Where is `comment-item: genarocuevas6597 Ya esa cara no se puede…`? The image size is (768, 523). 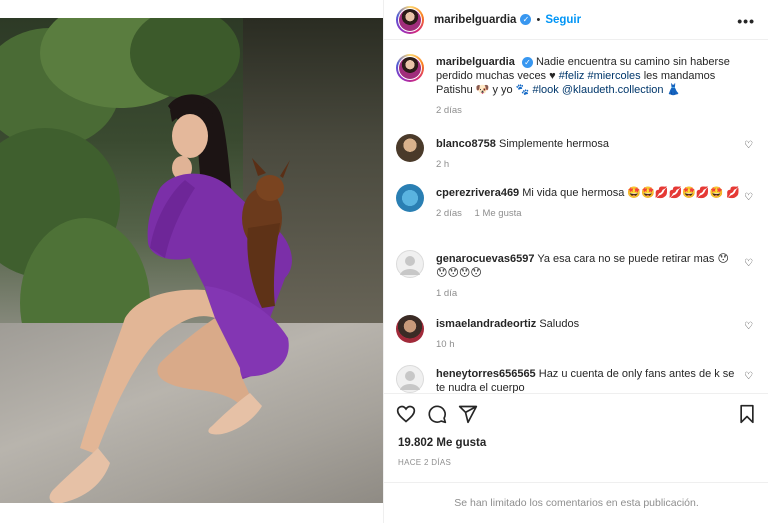 comment-item: genarocuevas6597 Ya esa cara no se puede… is located at coordinates (578, 280).